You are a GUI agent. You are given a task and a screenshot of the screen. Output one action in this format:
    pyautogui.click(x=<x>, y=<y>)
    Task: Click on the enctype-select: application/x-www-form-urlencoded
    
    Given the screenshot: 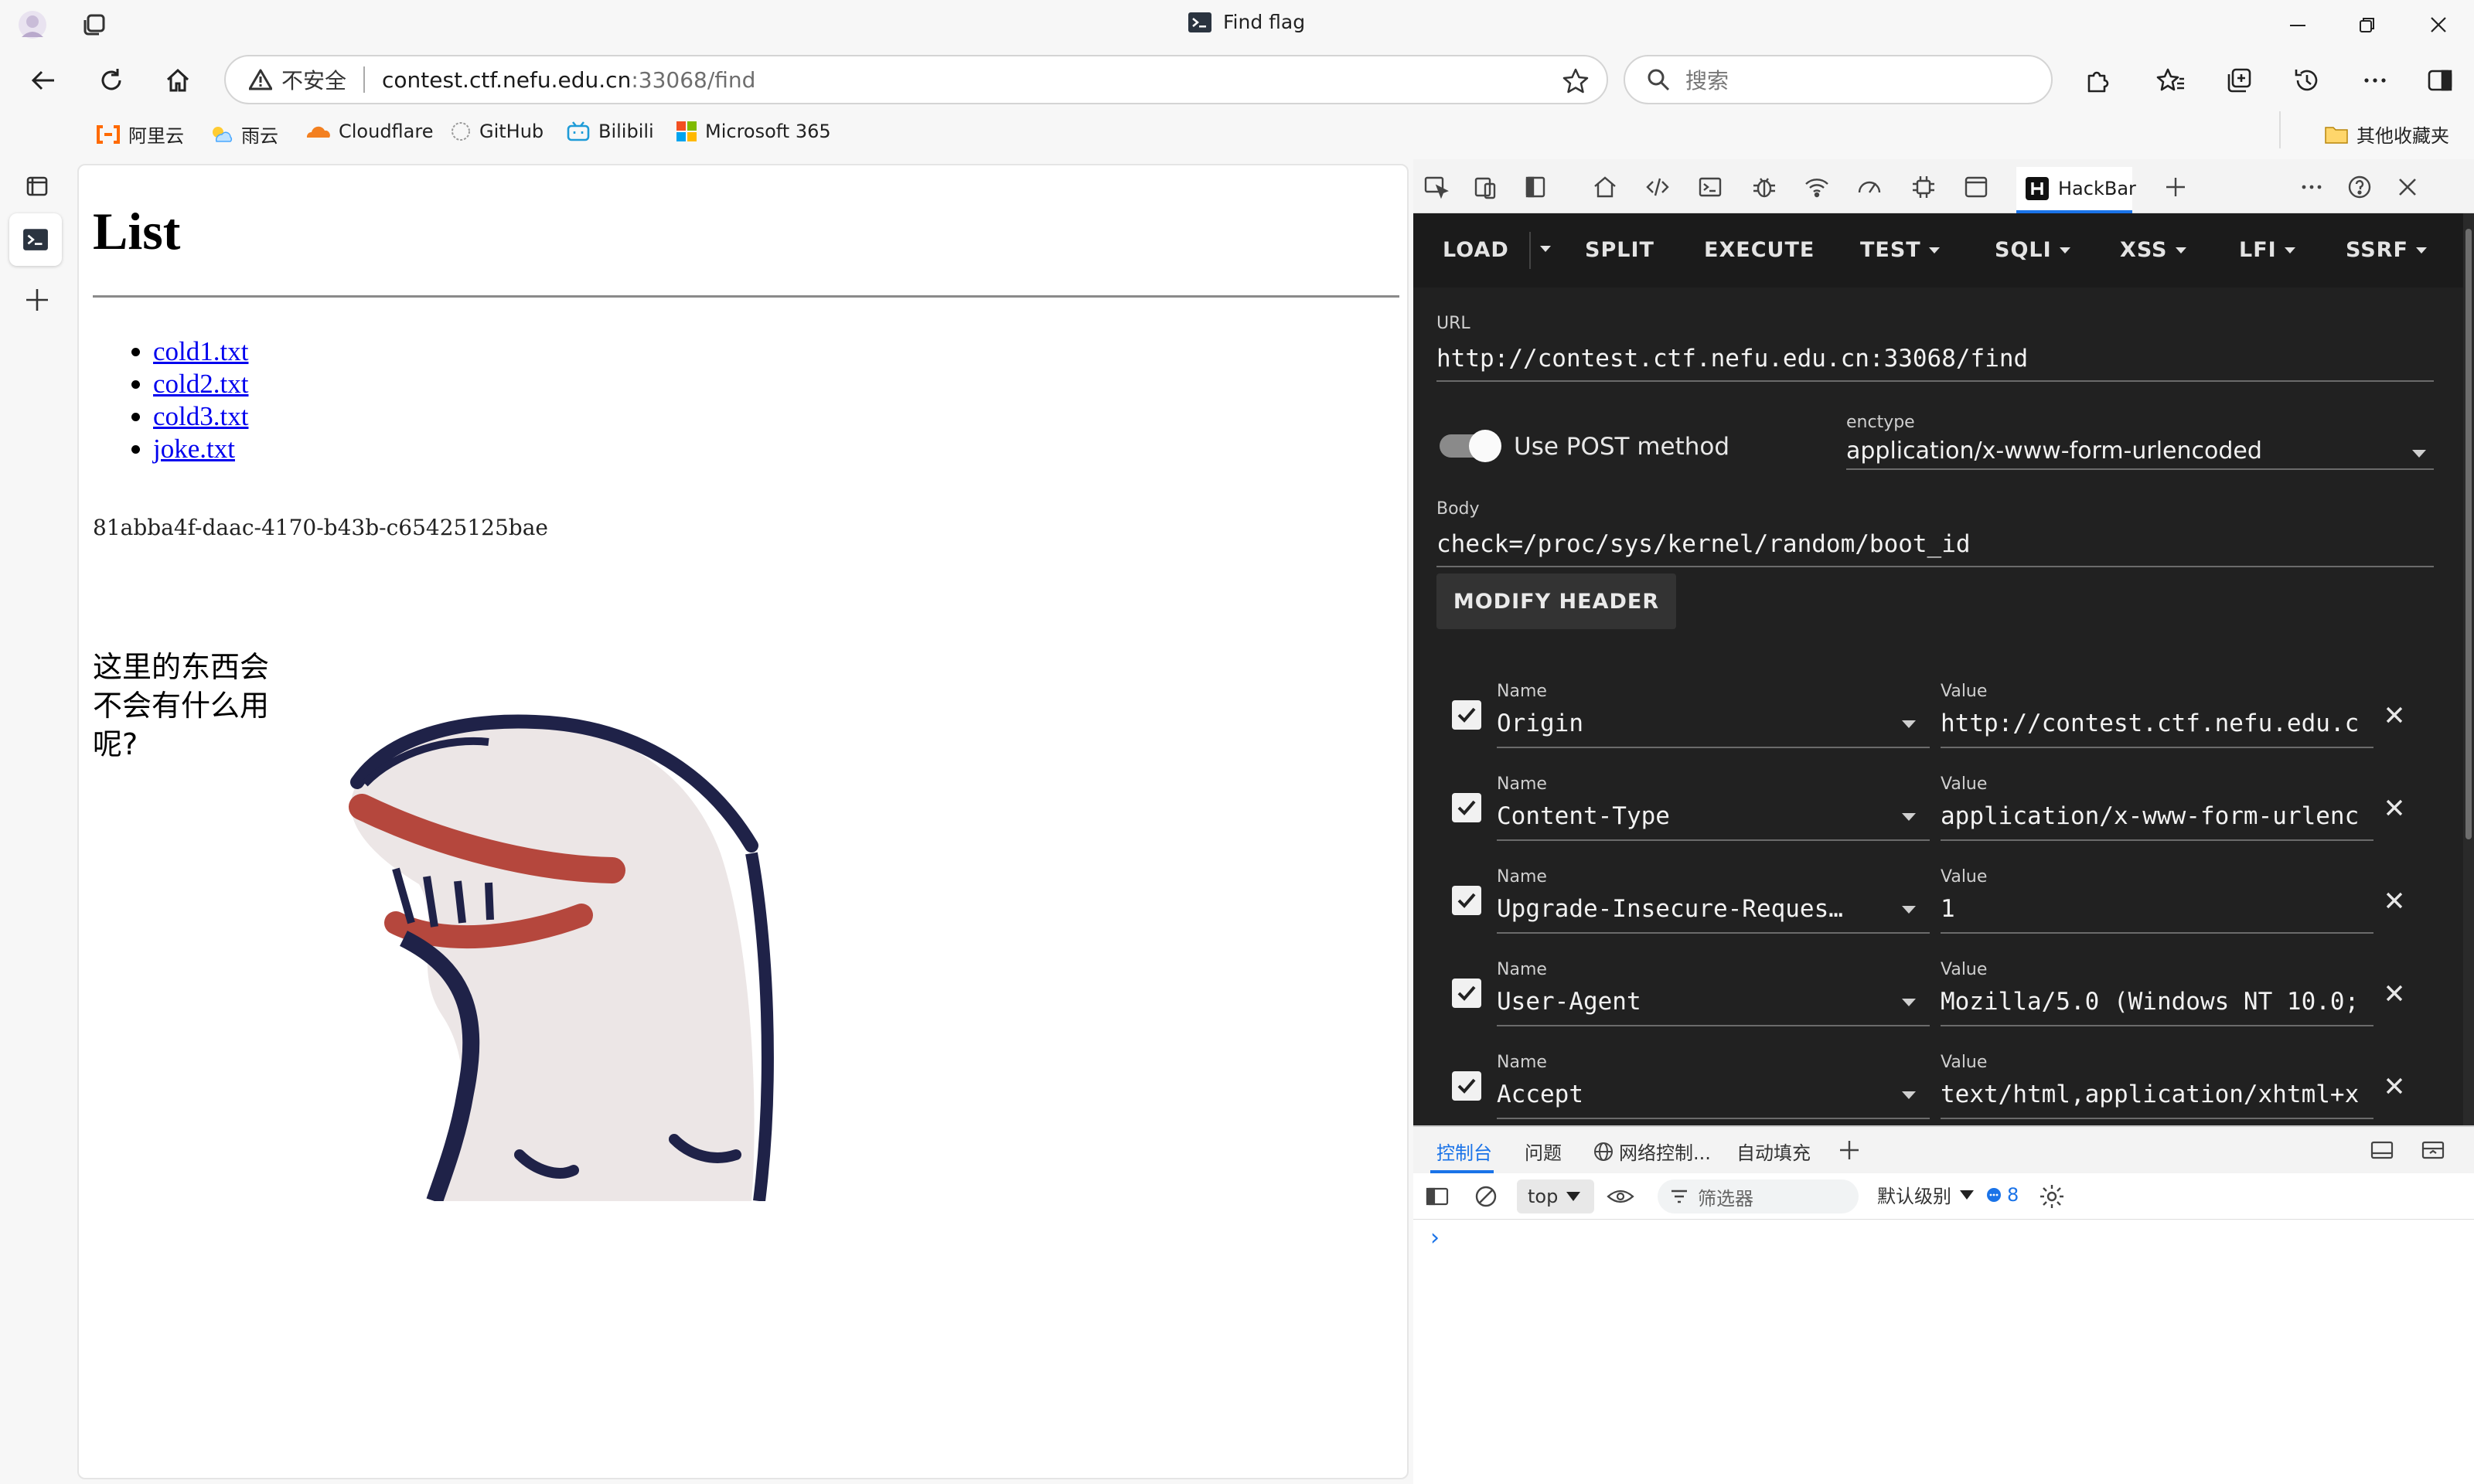 What is the action you would take?
    pyautogui.click(x=2054, y=451)
    